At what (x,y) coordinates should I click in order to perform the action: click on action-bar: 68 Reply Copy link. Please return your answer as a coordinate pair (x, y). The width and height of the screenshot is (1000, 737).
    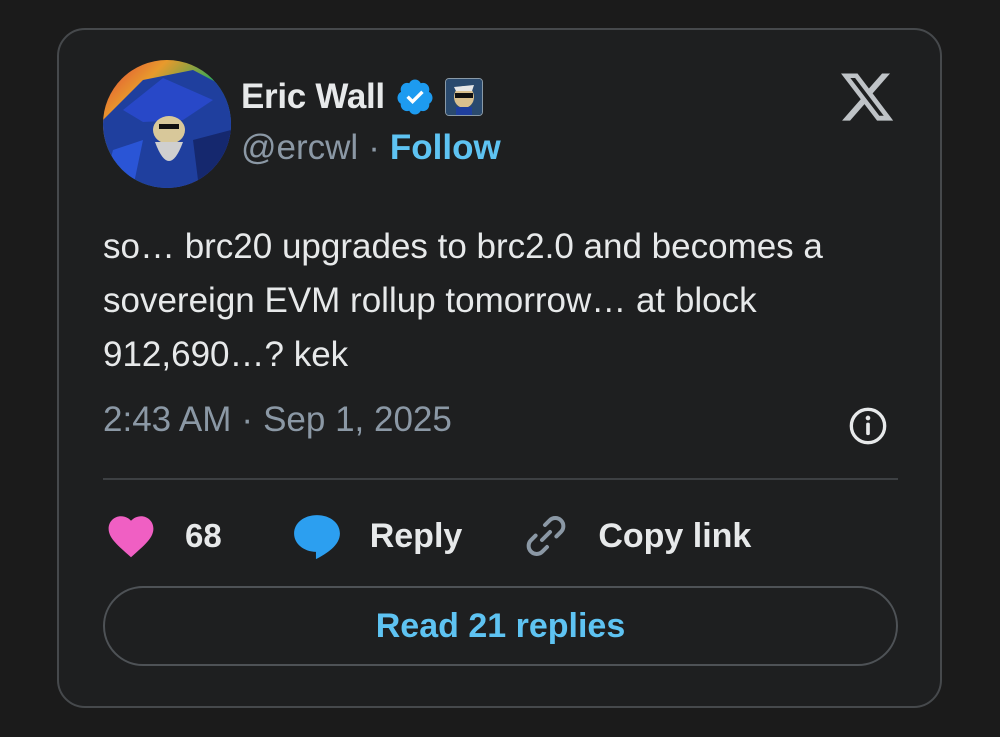
    Looking at the image, I should click on (429, 536).